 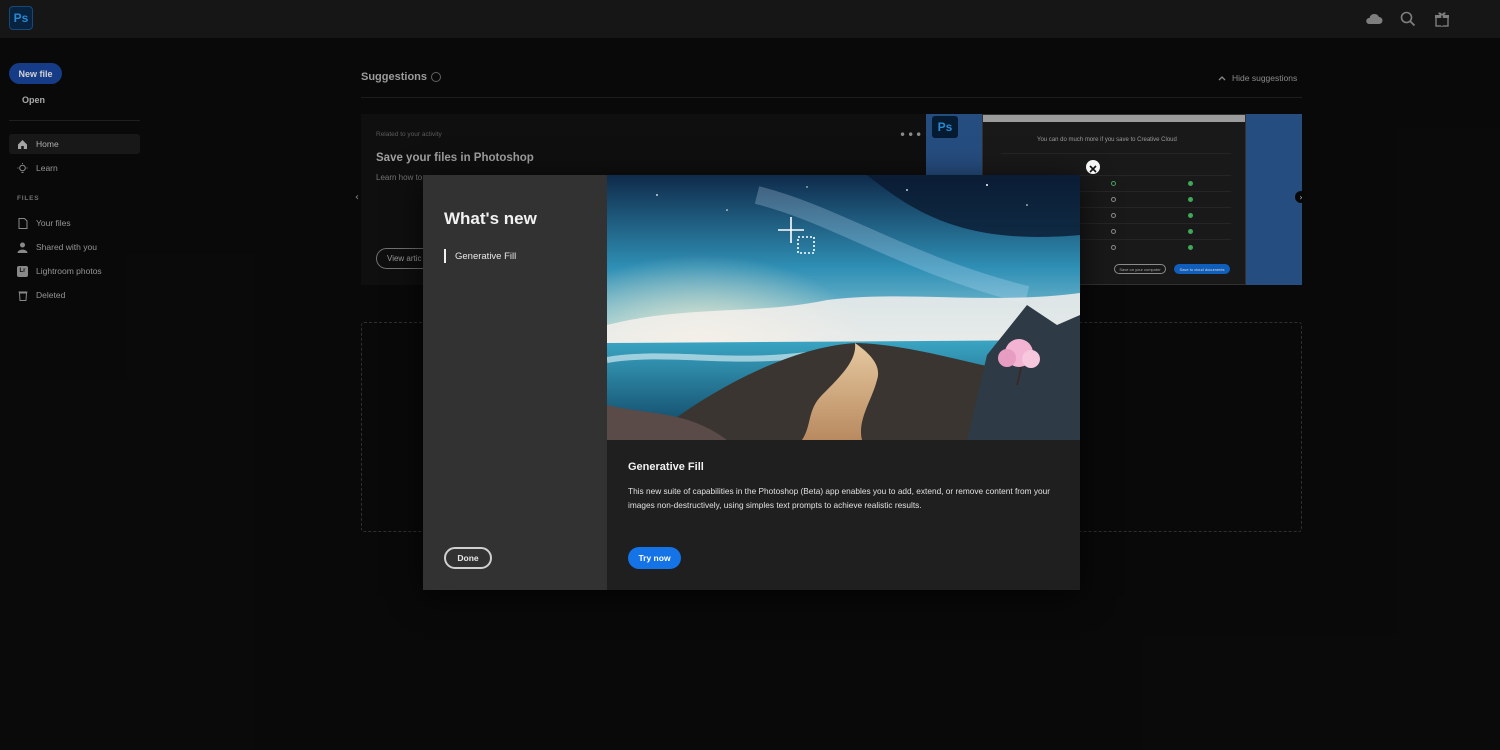 I want to click on done-button: Done, so click(x=468, y=558).